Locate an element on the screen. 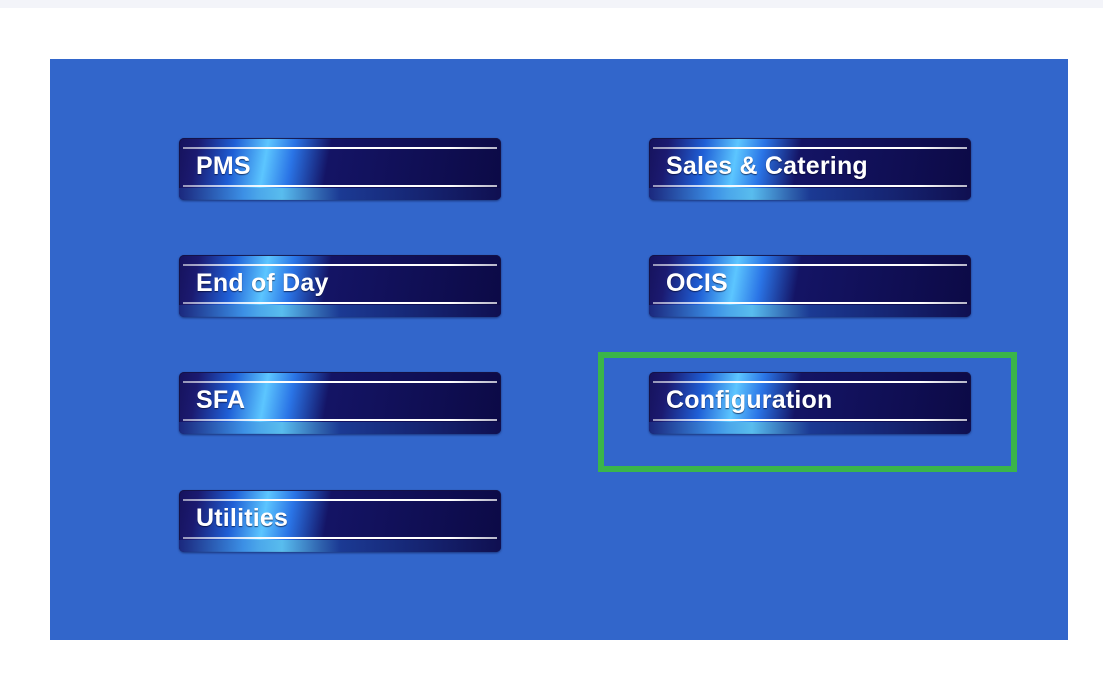 The height and width of the screenshot is (694, 1103). button-label: SFA is located at coordinates (221, 400).